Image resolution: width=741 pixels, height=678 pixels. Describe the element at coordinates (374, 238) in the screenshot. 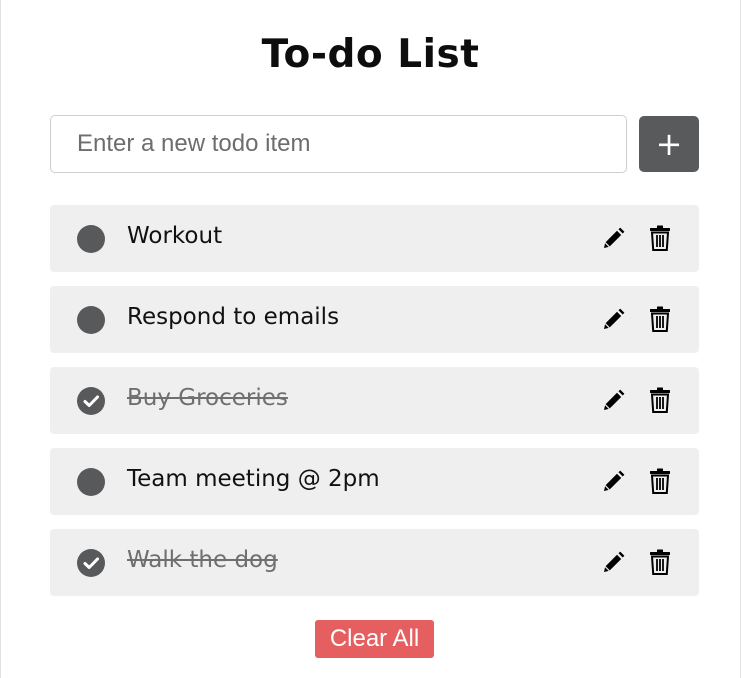

I see `todo-item: Workout` at that location.